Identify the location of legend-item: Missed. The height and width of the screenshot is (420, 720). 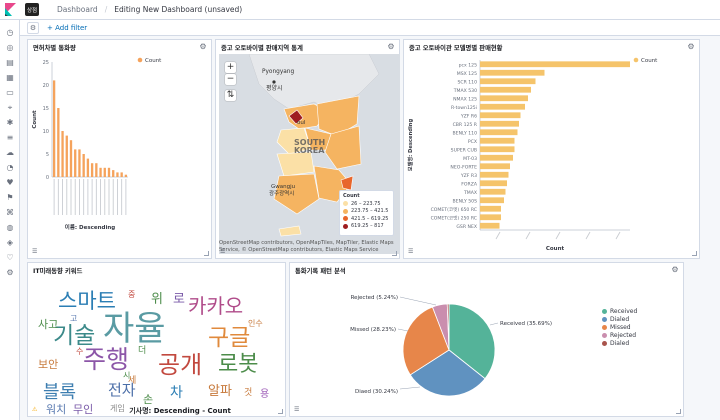
(619, 327).